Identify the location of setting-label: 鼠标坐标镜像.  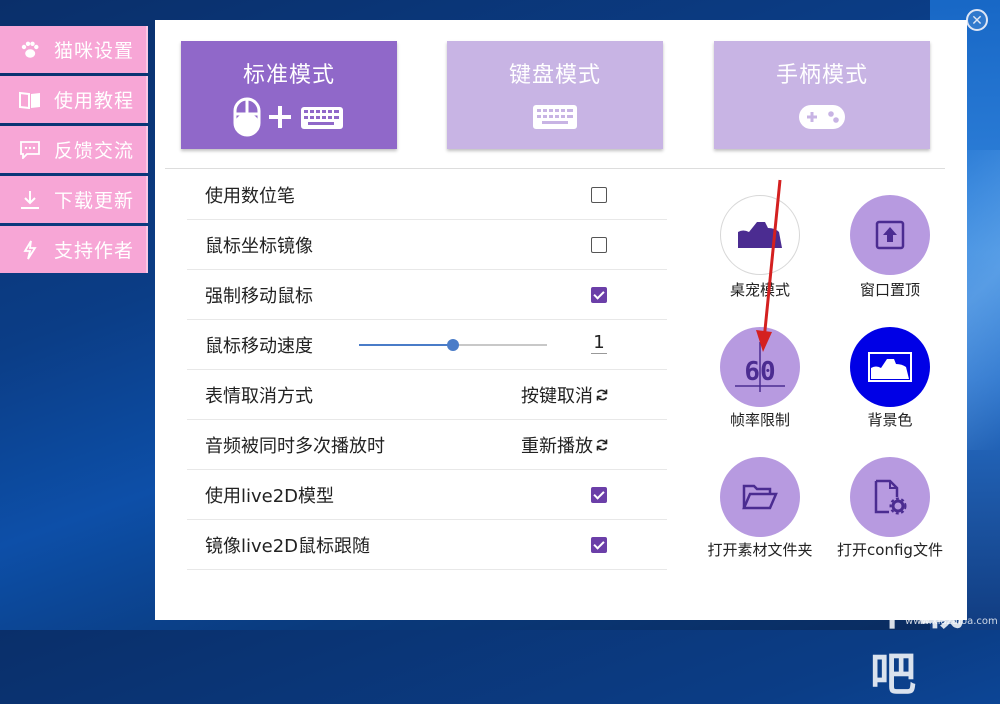
(259, 246).